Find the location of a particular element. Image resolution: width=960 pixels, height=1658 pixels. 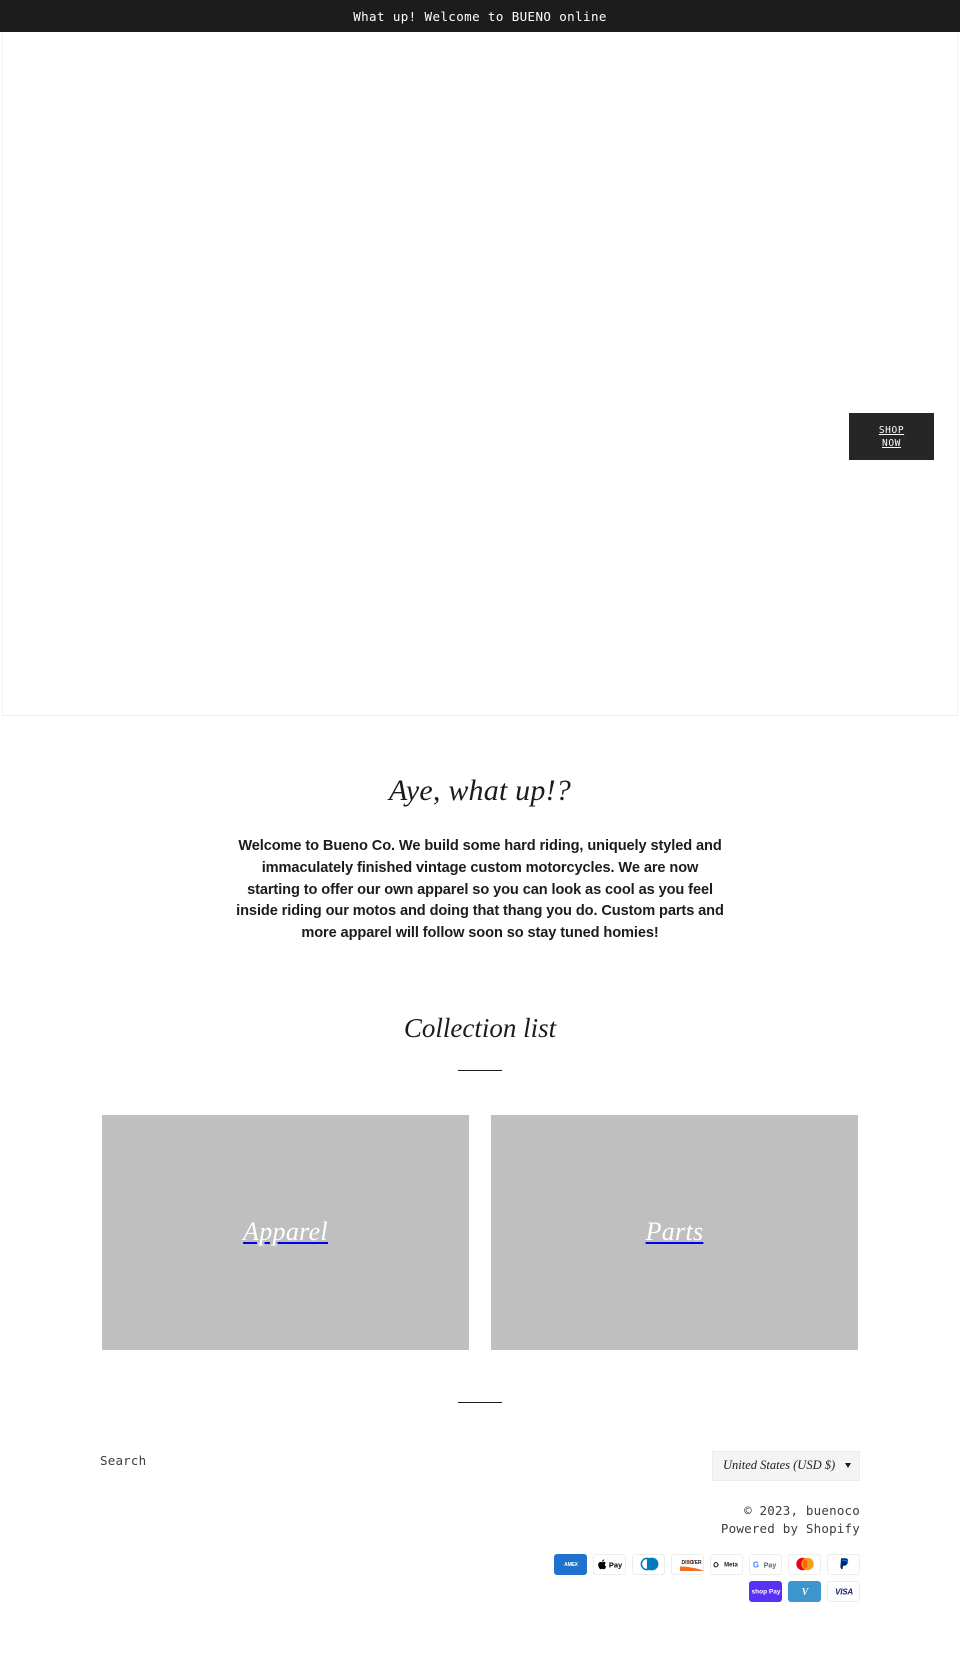

payment-icons-list: AMEX Pay VER Meta G Pay shop Pay V VISA is located at coordinates (705, 1577).